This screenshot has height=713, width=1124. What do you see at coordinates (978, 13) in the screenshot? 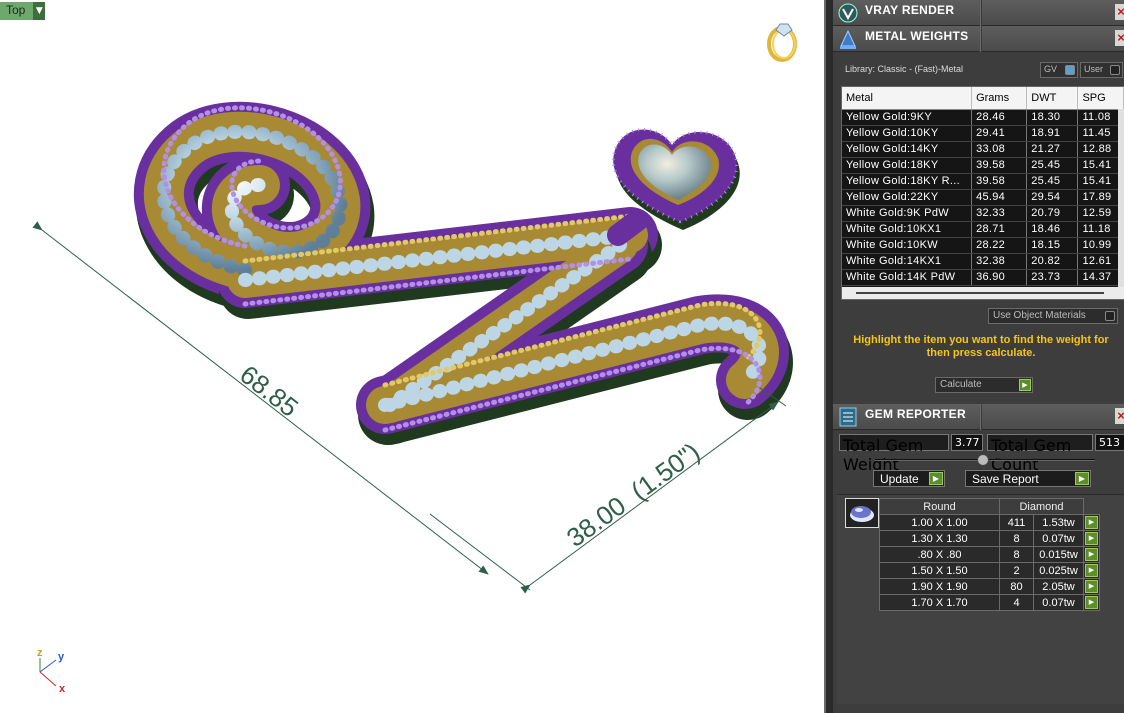
I see `vray-render-header: VRAY RENDER ×` at bounding box center [978, 13].